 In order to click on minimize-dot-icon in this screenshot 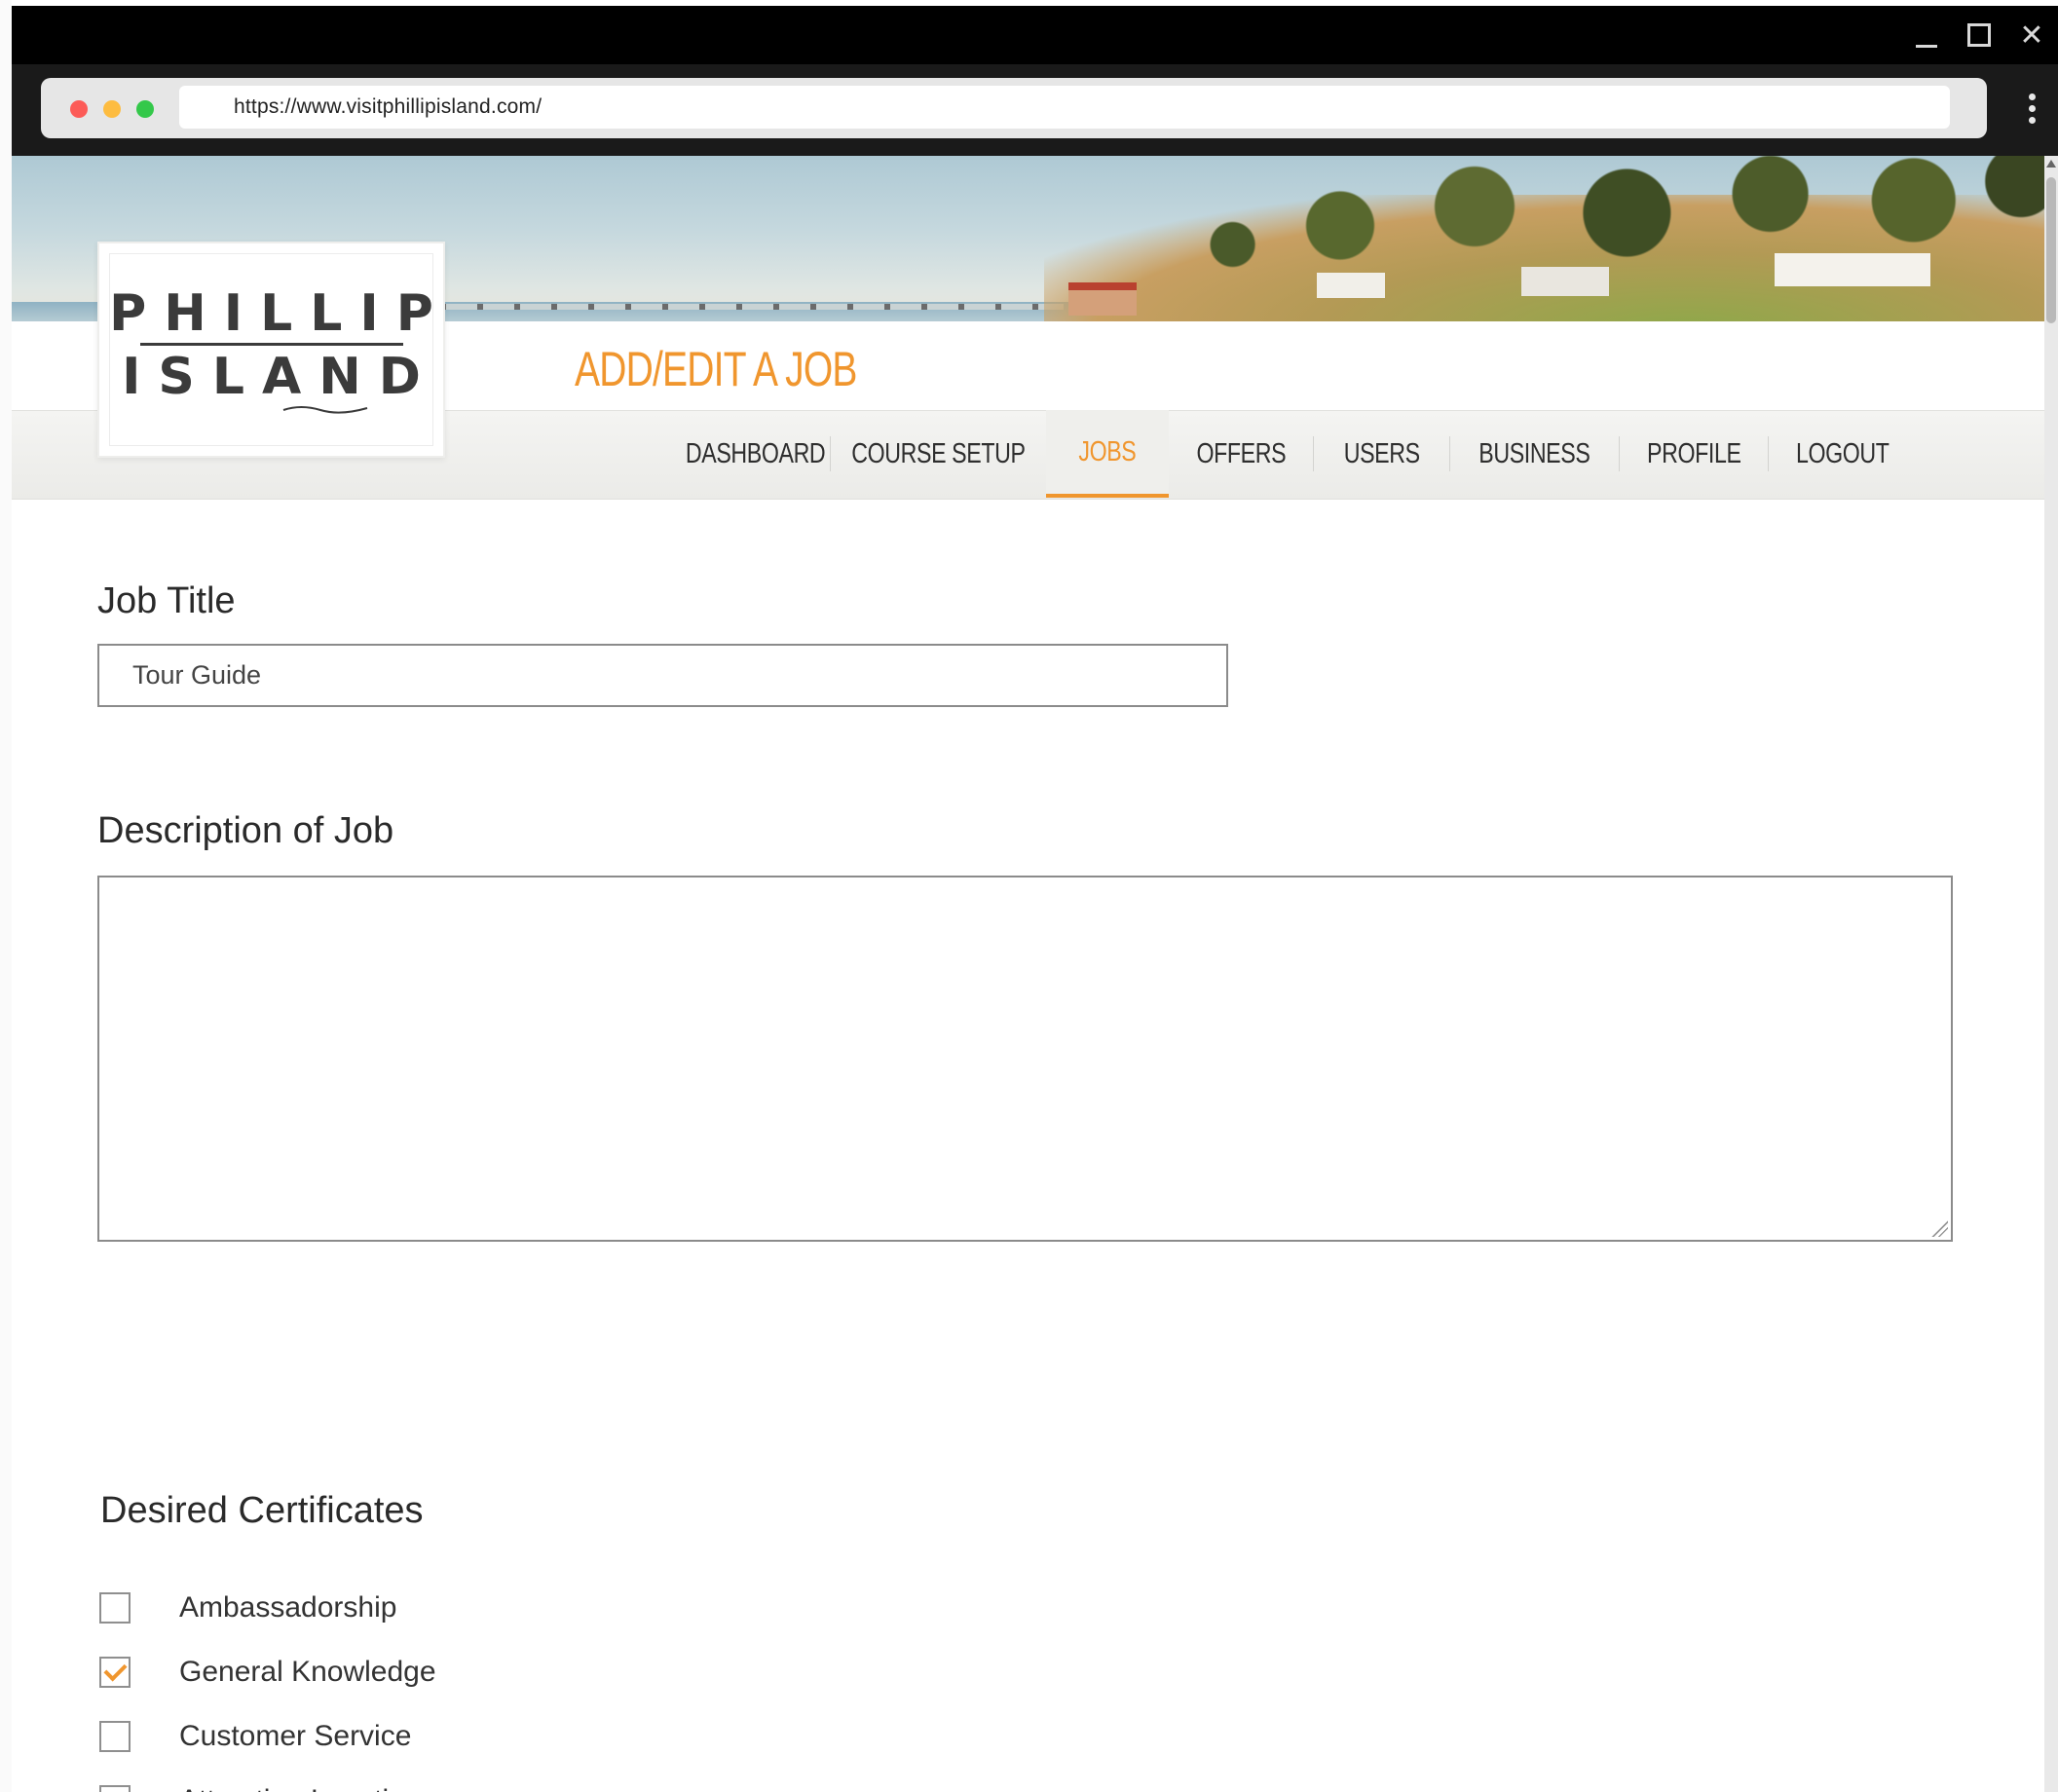, I will do `click(112, 109)`.